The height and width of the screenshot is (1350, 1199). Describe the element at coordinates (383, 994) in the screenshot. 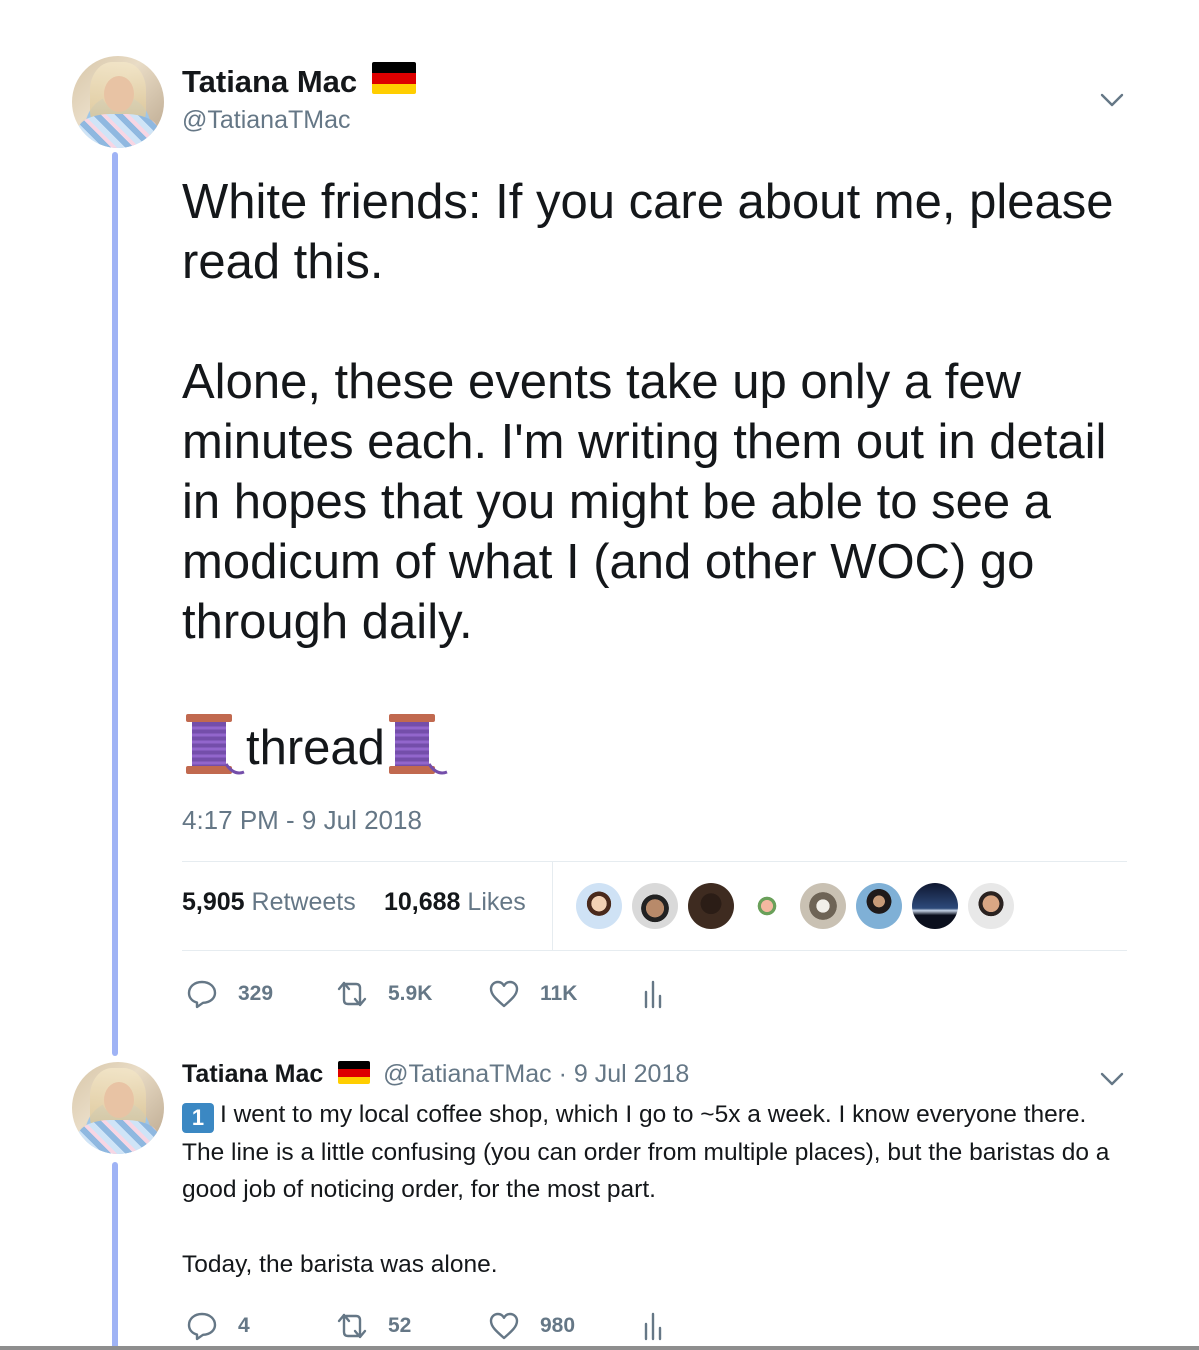

I see `retweet-button: 5.9K` at that location.